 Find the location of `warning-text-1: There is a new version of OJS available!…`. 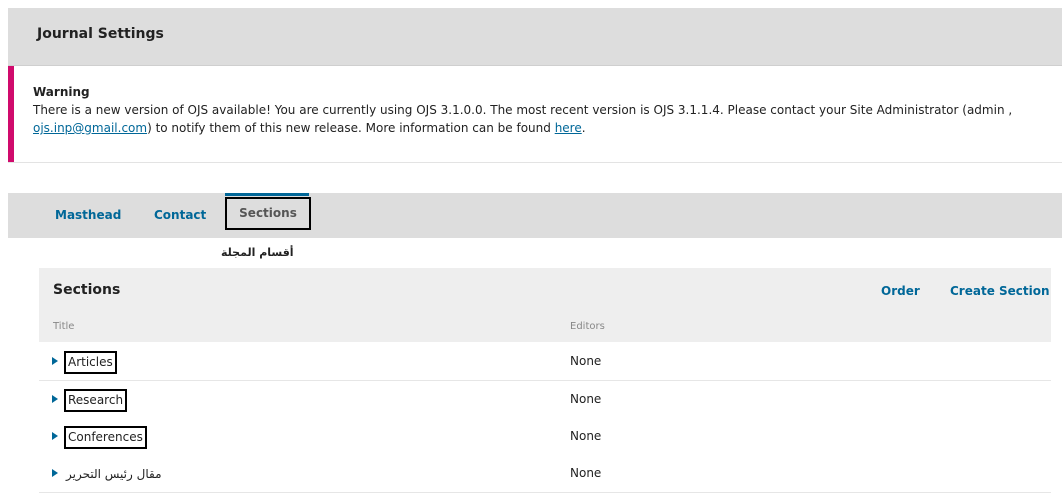

warning-text-1: There is a new version of OJS available!… is located at coordinates (523, 110).